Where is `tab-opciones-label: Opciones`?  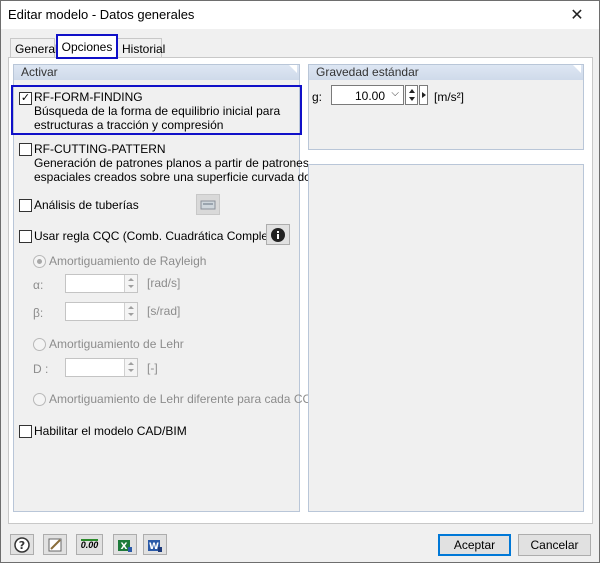
tab-opciones-label: Opciones is located at coordinates (87, 46).